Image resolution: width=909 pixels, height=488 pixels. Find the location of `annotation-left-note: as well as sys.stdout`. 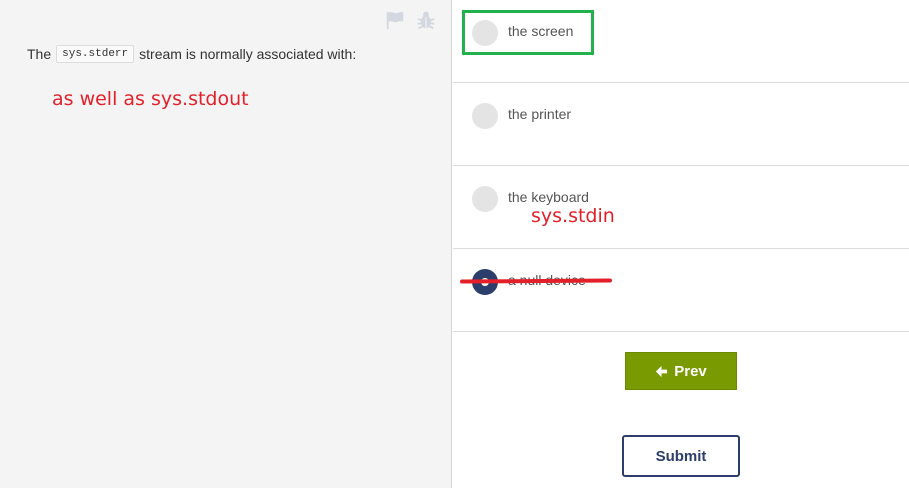

annotation-left-note: as well as sys.stdout is located at coordinates (150, 99).